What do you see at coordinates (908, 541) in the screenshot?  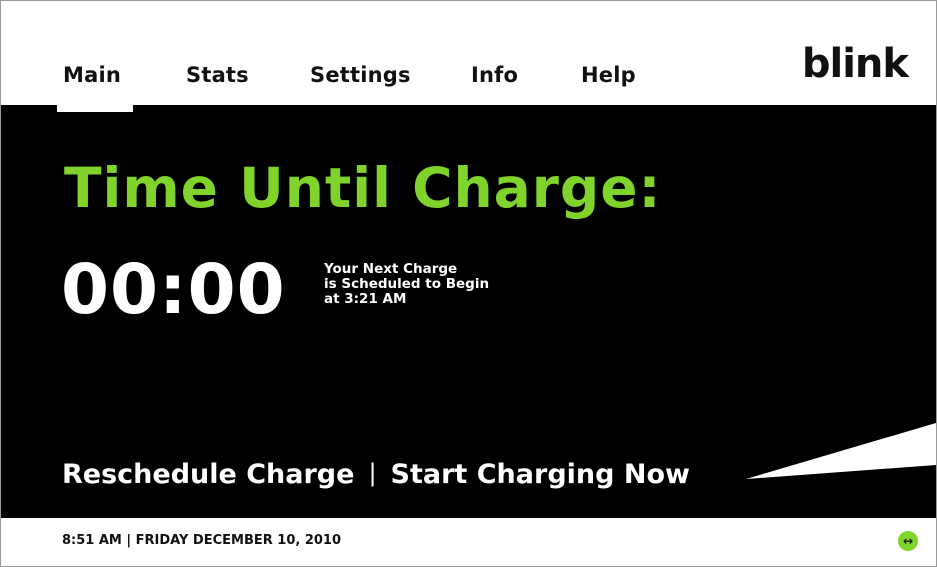 I see `swap-arrows-icon: ↔` at bounding box center [908, 541].